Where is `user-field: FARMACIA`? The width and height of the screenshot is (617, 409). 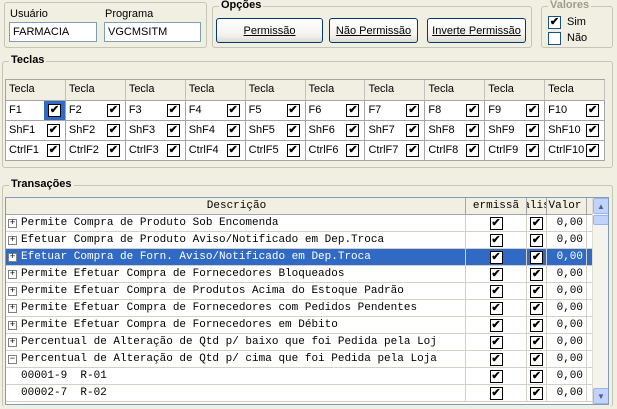
user-field: FARMACIA is located at coordinates (53, 32).